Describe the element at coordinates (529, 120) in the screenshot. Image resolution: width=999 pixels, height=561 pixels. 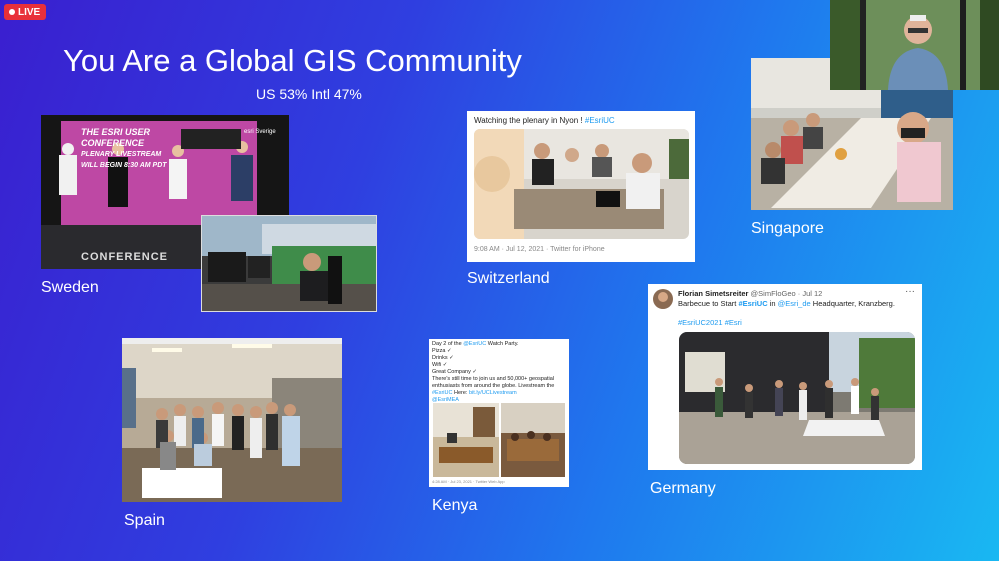
I see `tweet-body: Watching the plenary in Nyon !` at that location.